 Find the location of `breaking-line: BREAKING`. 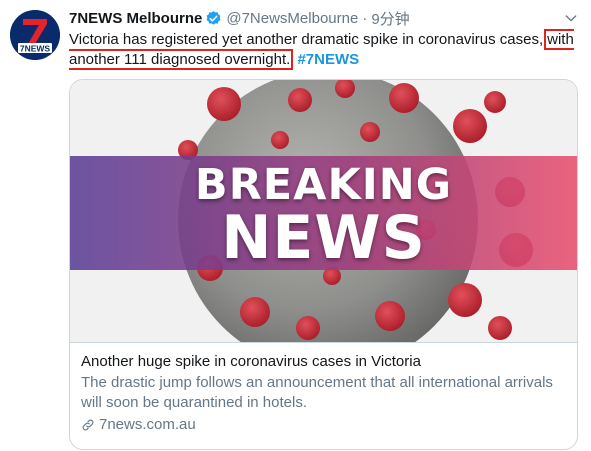

breaking-line: BREAKING is located at coordinates (323, 185).